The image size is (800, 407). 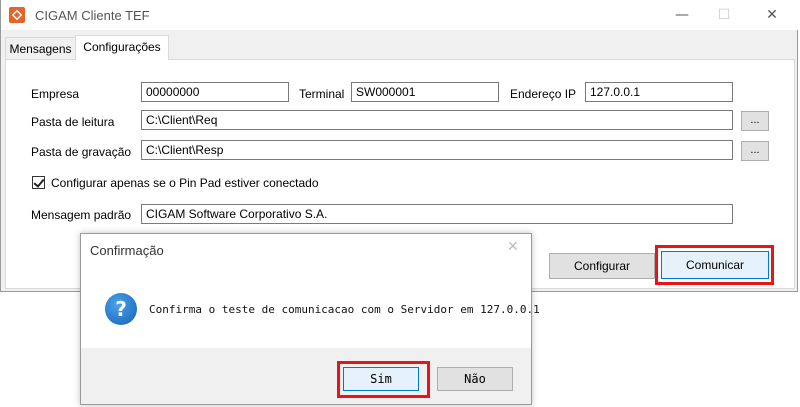 What do you see at coordinates (81, 152) in the screenshot?
I see `pasta-gravacao-label: Pasta de gravação` at bounding box center [81, 152].